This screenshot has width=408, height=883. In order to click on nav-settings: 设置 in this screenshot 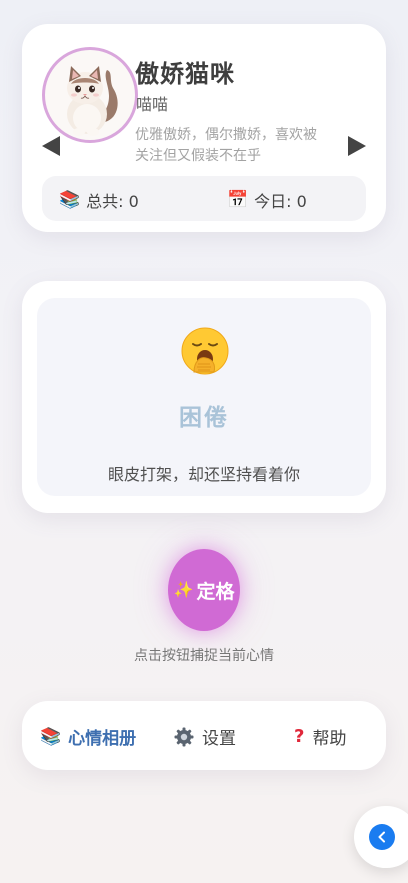, I will do `click(205, 736)`.